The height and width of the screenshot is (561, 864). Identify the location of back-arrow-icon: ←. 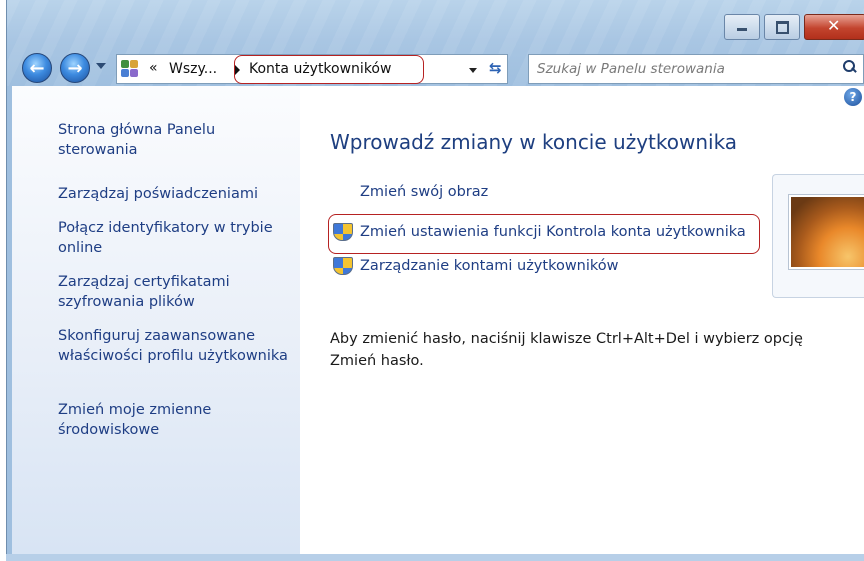
(37, 68).